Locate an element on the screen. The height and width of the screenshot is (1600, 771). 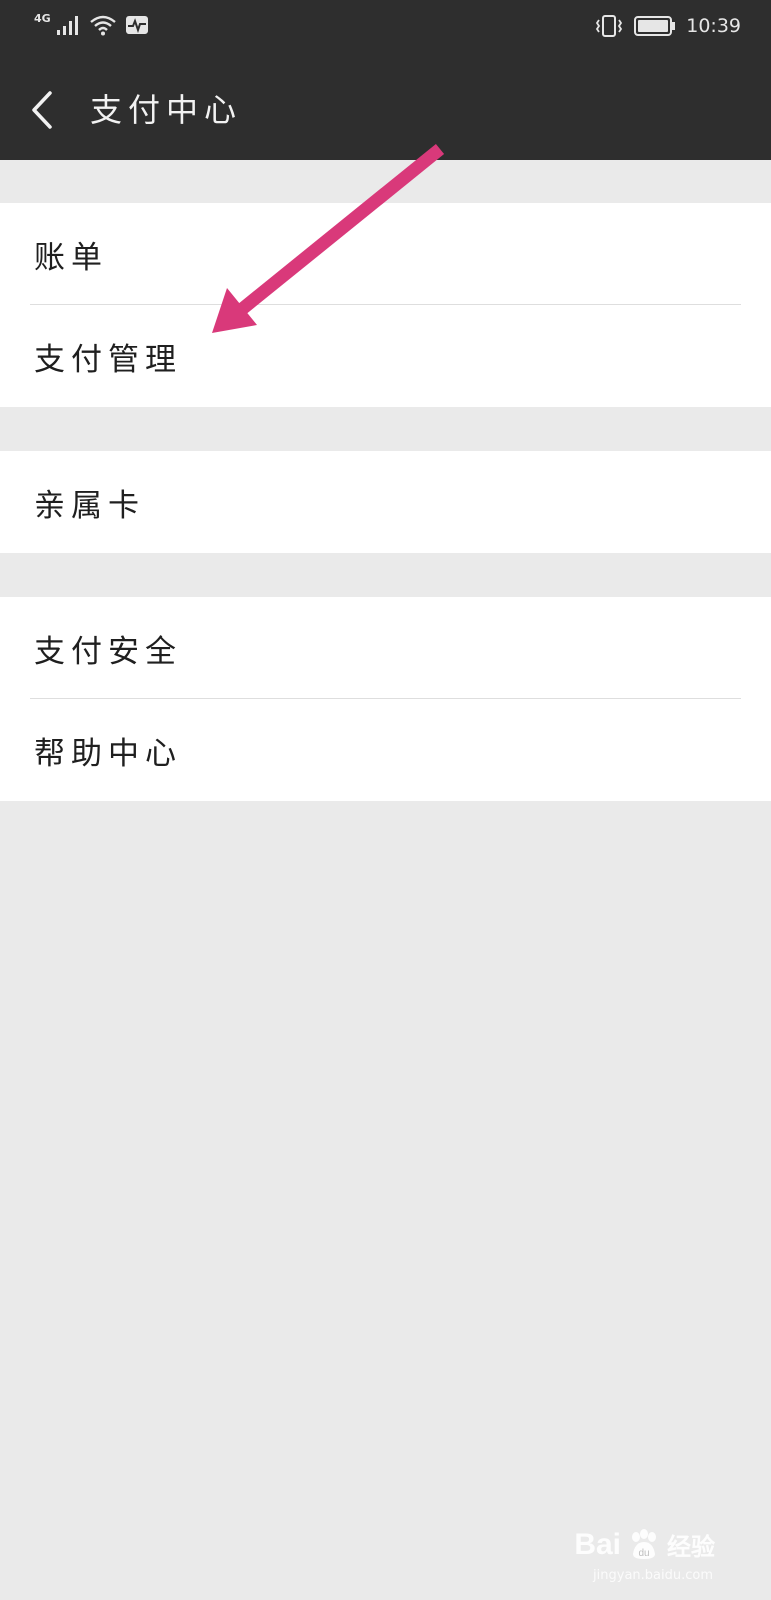
menu-item-label: 亲属卡 is located at coordinates (89, 505).